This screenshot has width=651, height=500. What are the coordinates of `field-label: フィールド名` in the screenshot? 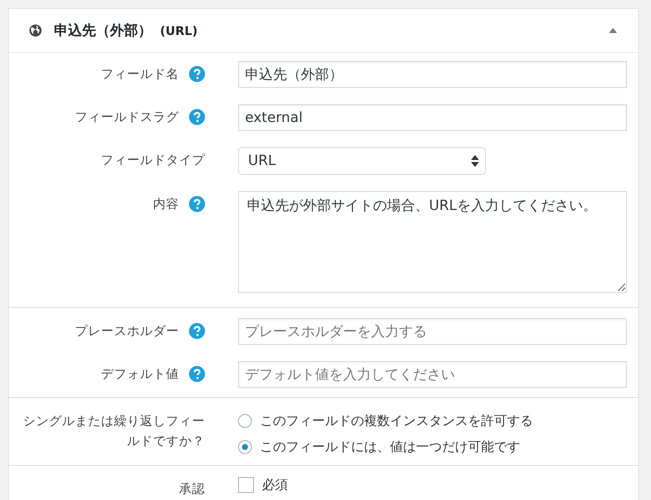 It's located at (140, 74).